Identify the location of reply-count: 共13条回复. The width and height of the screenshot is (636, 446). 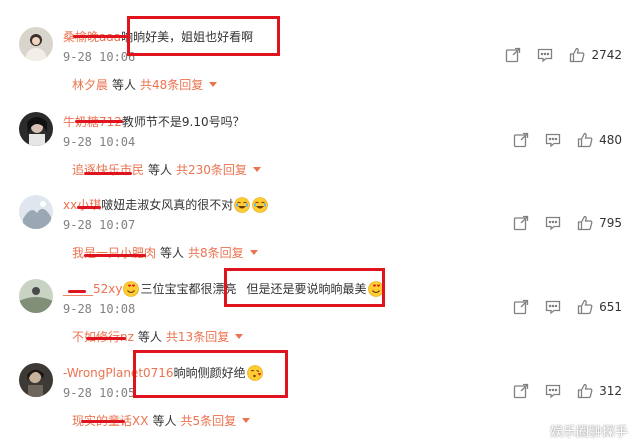
(197, 336).